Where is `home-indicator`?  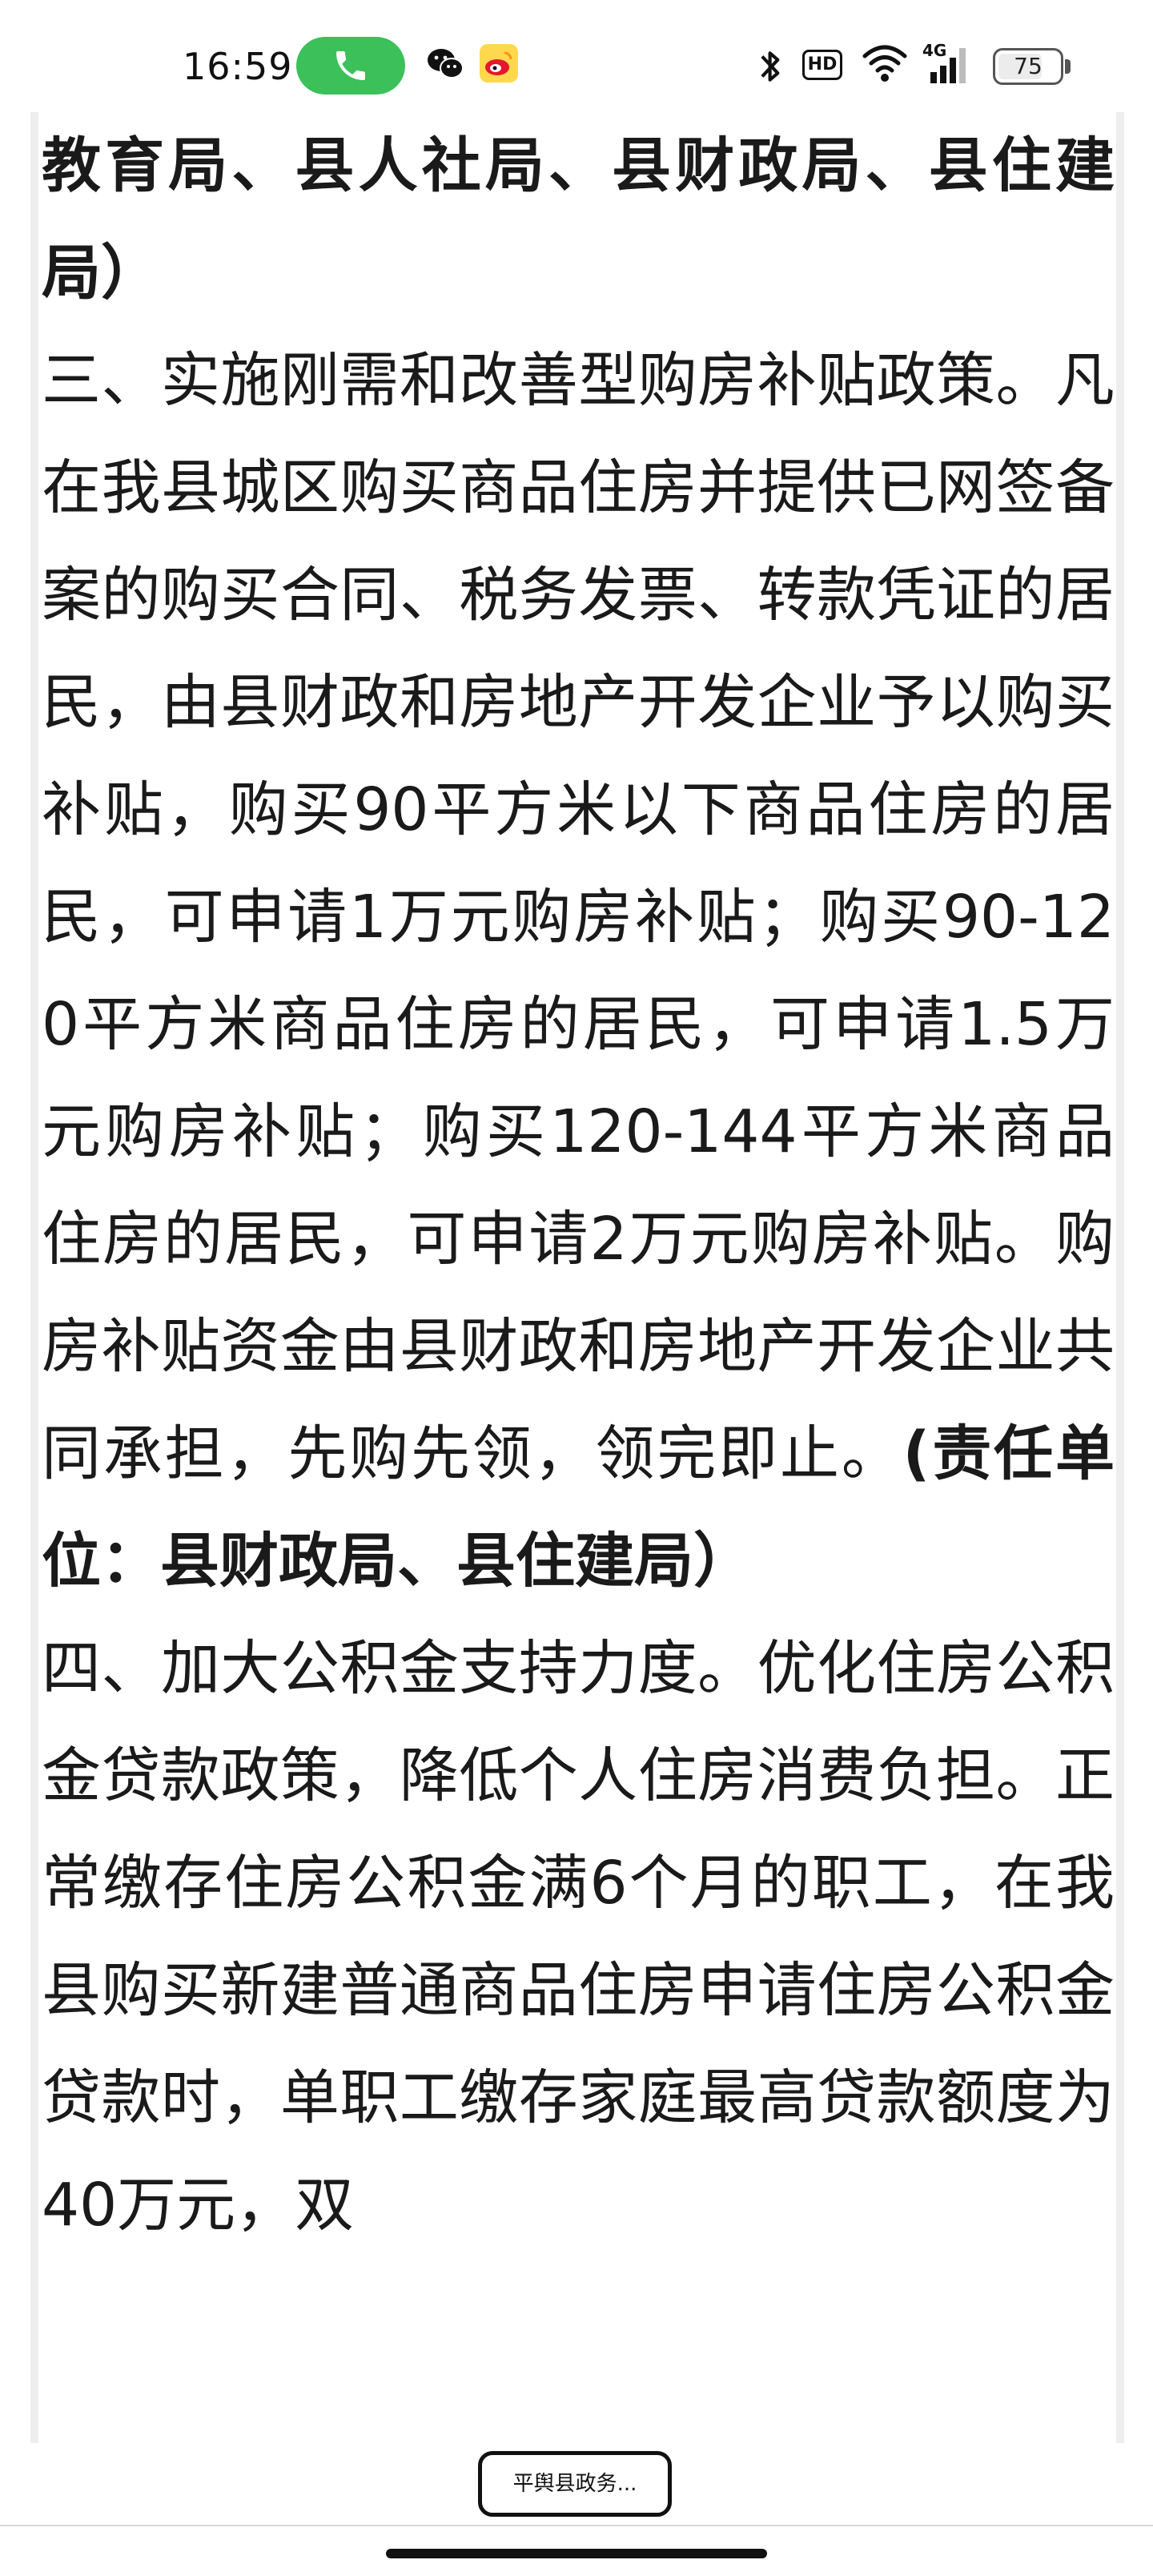
home-indicator is located at coordinates (576, 2553).